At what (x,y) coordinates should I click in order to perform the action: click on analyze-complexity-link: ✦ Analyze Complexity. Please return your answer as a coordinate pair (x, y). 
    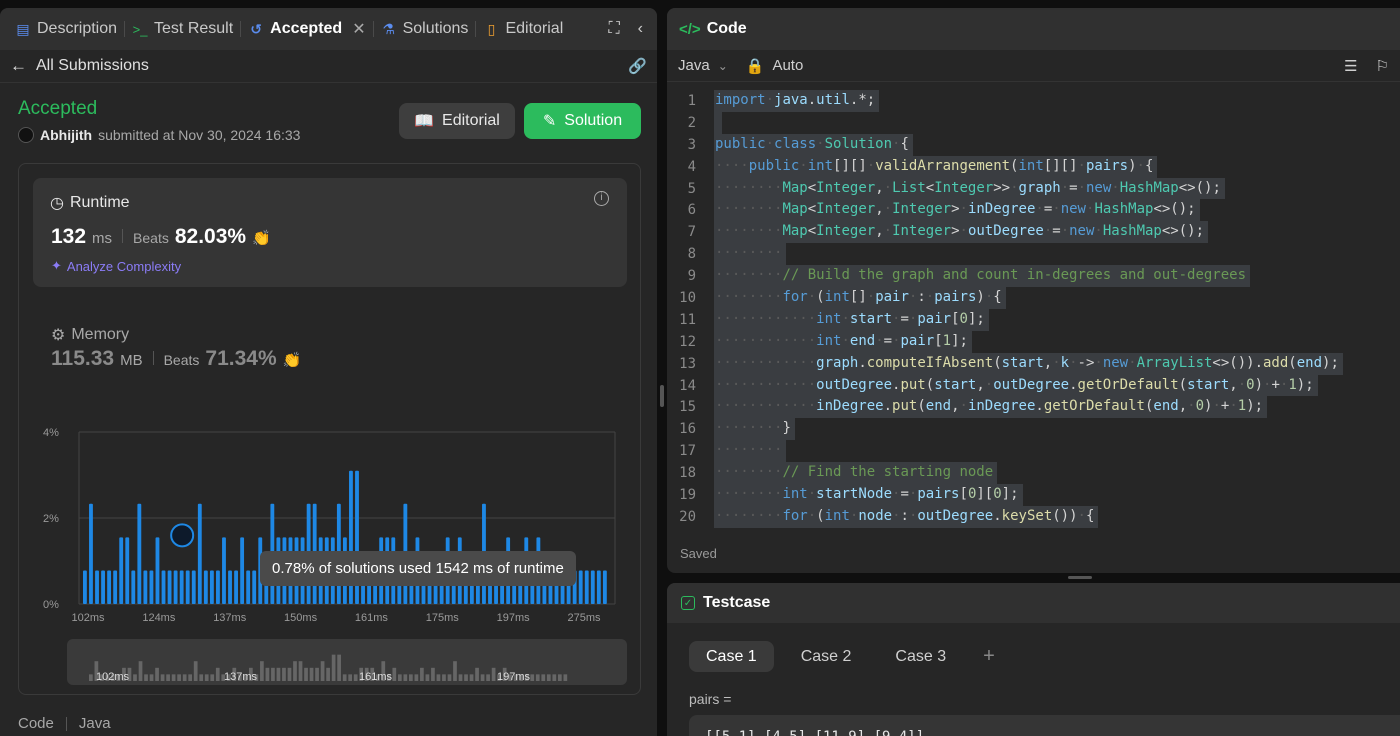
    Looking at the image, I should click on (116, 266).